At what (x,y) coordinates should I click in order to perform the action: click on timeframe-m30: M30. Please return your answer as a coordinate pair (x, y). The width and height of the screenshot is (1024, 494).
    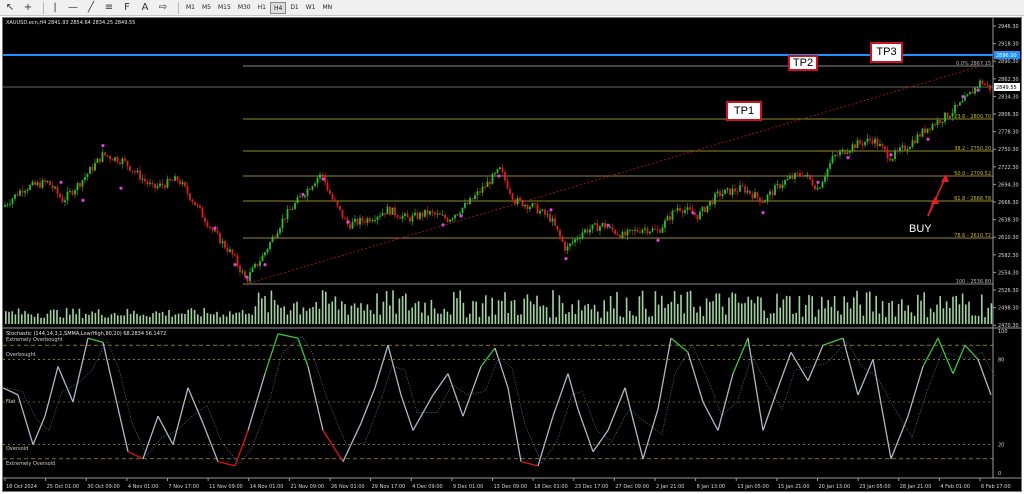
    Looking at the image, I should click on (244, 8).